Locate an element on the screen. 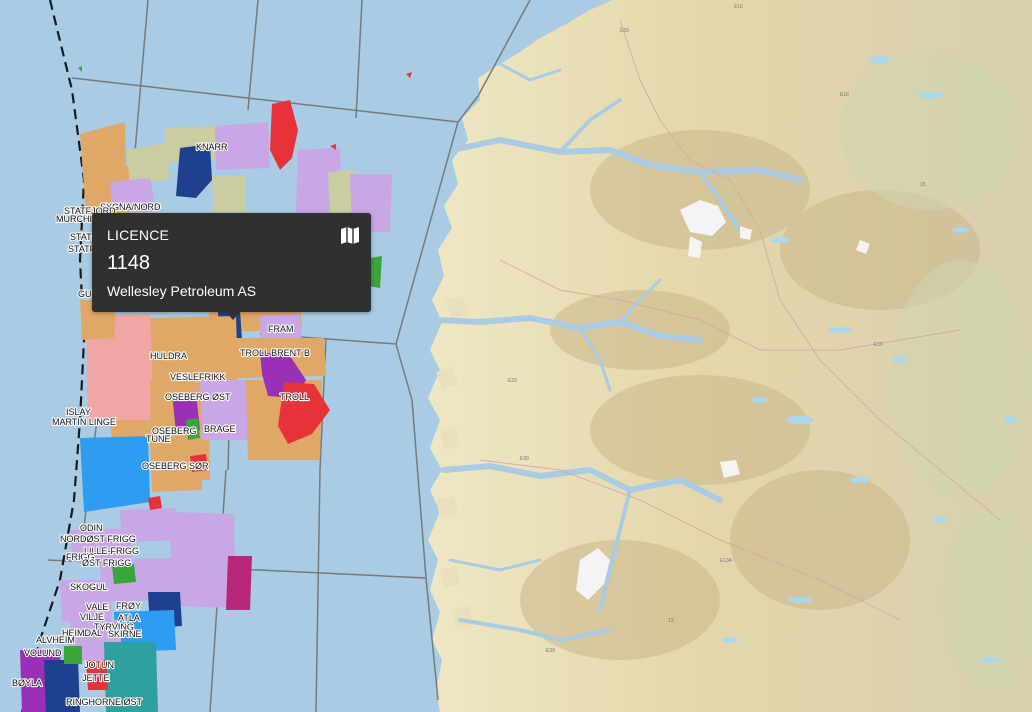 This screenshot has width=1032, height=712. svg-text: 15 is located at coordinates (923, 185).